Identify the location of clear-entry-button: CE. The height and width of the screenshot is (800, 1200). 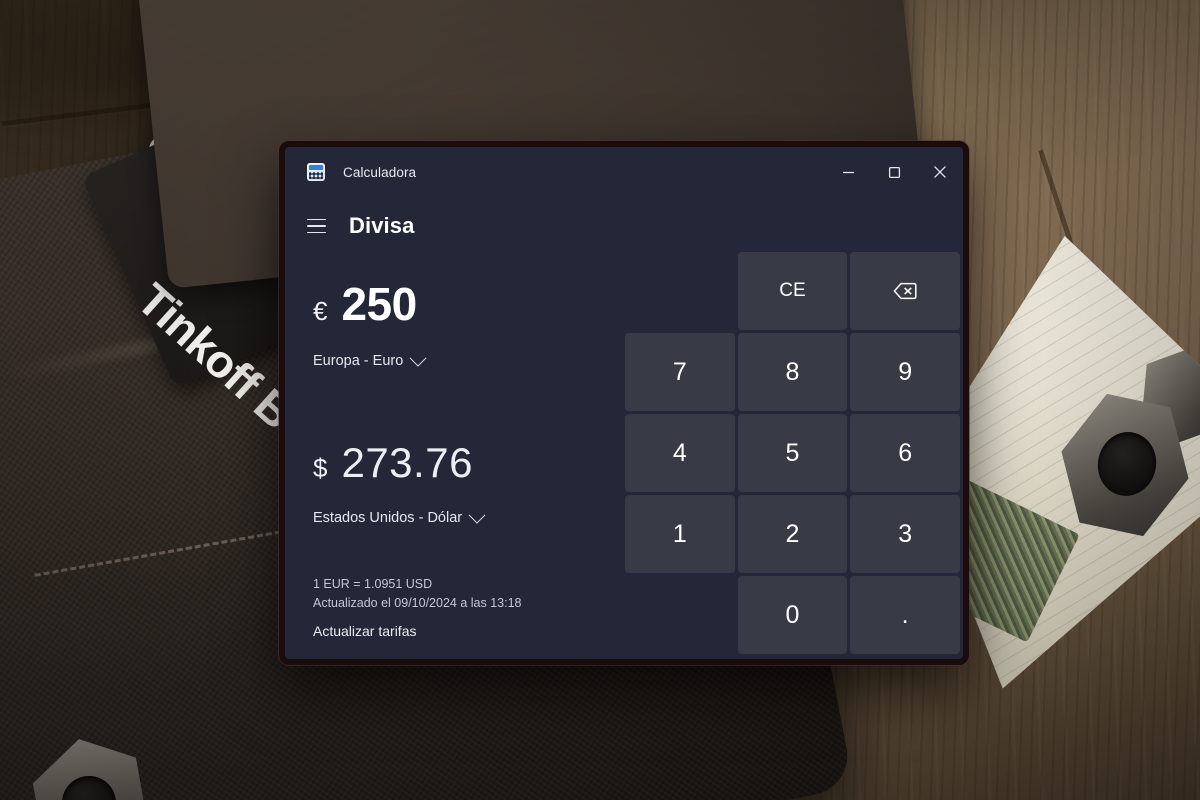
(792, 291).